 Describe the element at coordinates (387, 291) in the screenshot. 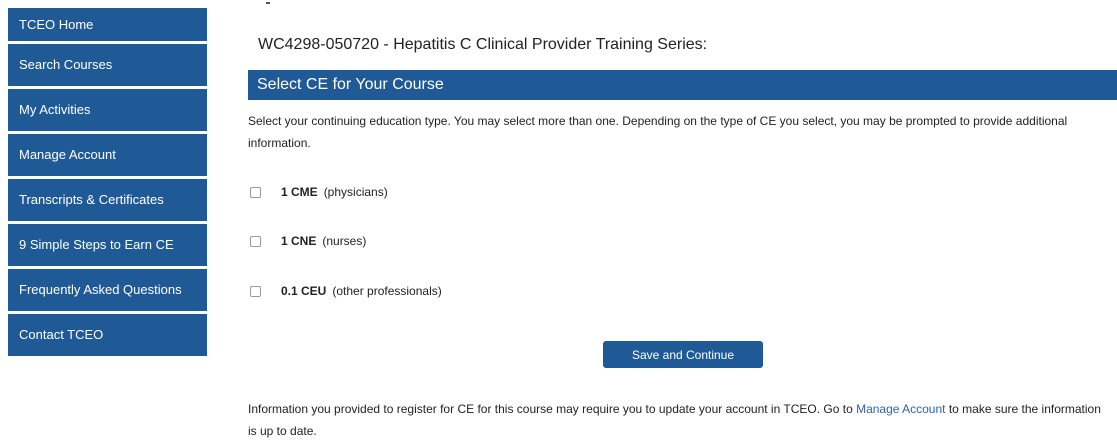

I see `ce-audience: (other professionals)` at that location.